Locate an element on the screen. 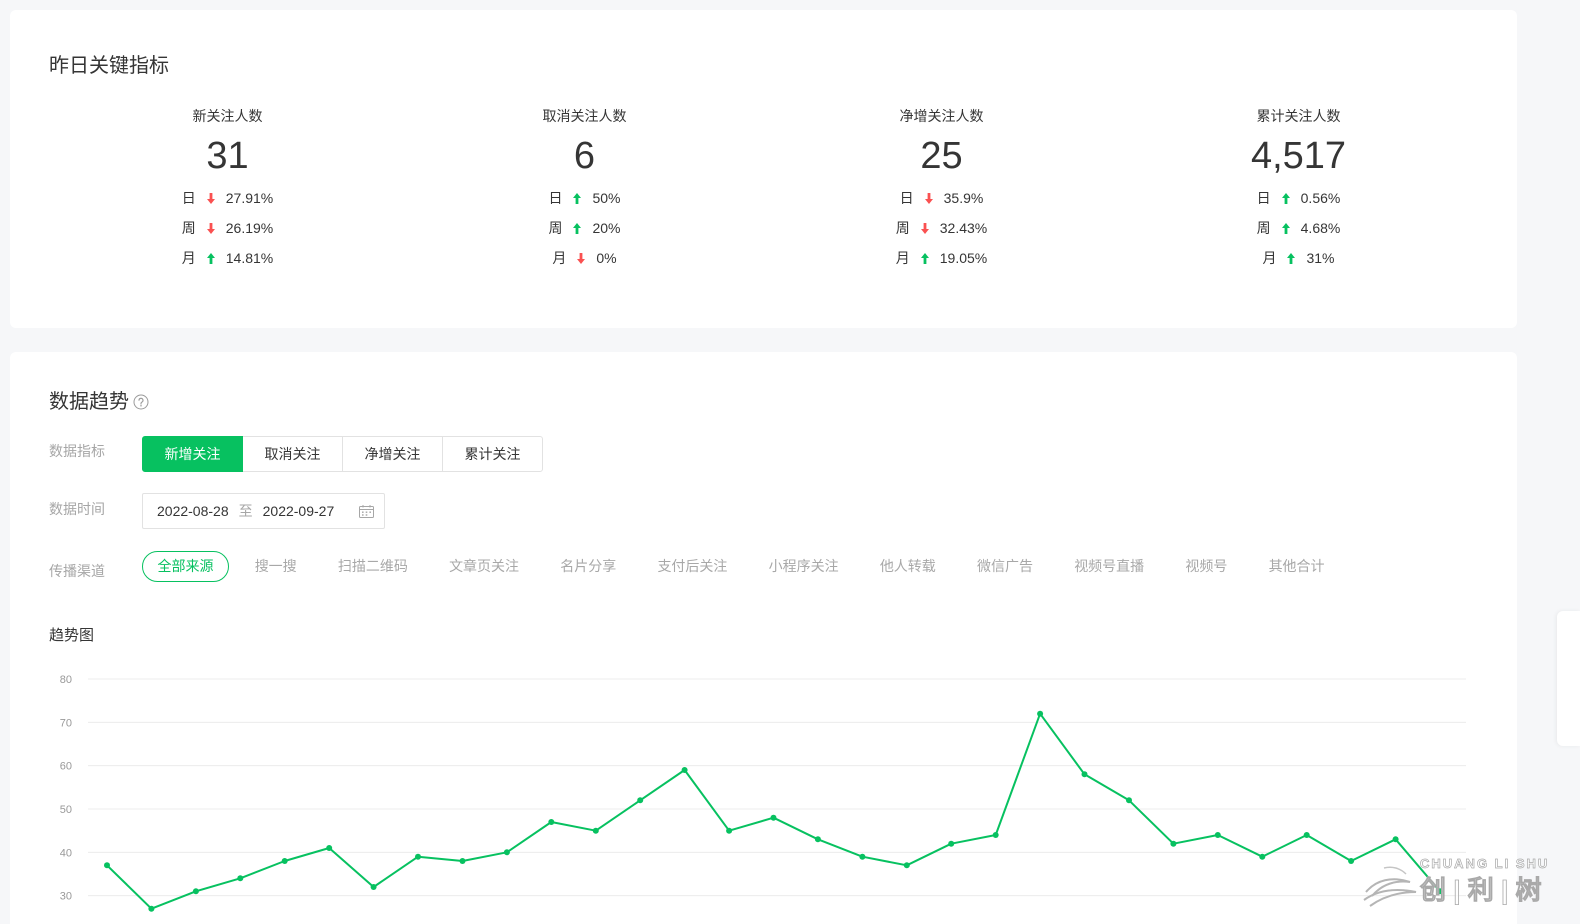  change-percent: 4.68% is located at coordinates (1320, 228).